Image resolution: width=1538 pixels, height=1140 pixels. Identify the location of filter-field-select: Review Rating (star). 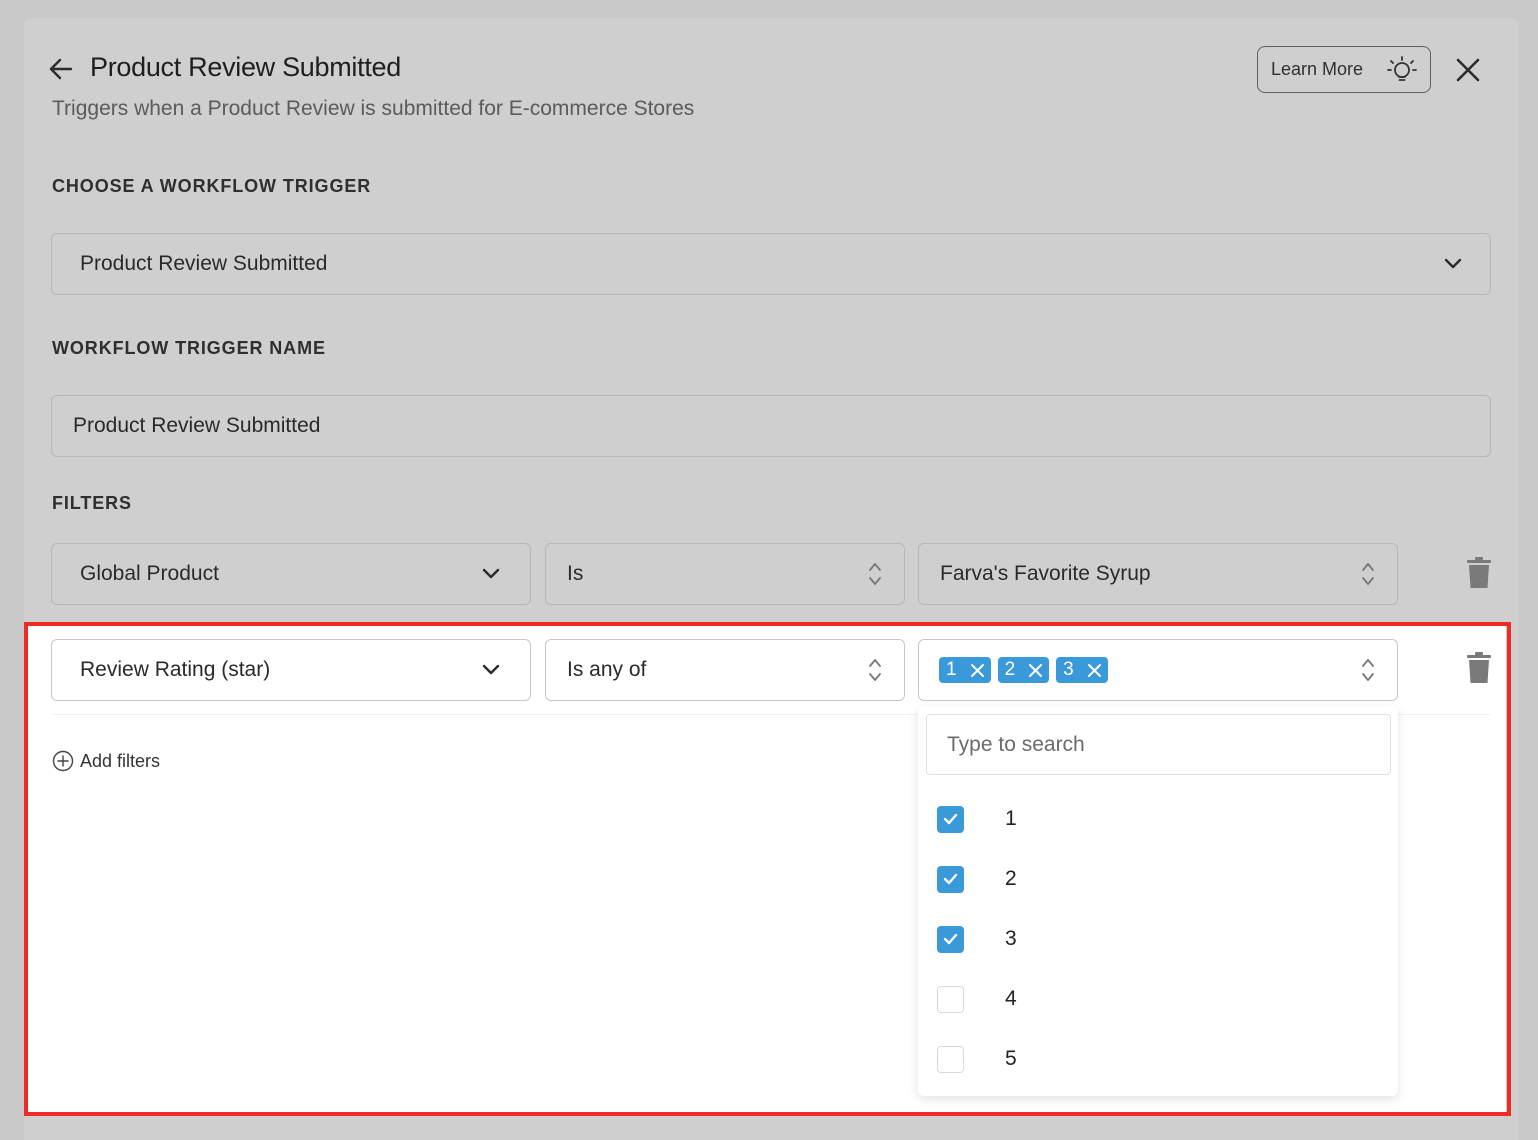
(291, 670).